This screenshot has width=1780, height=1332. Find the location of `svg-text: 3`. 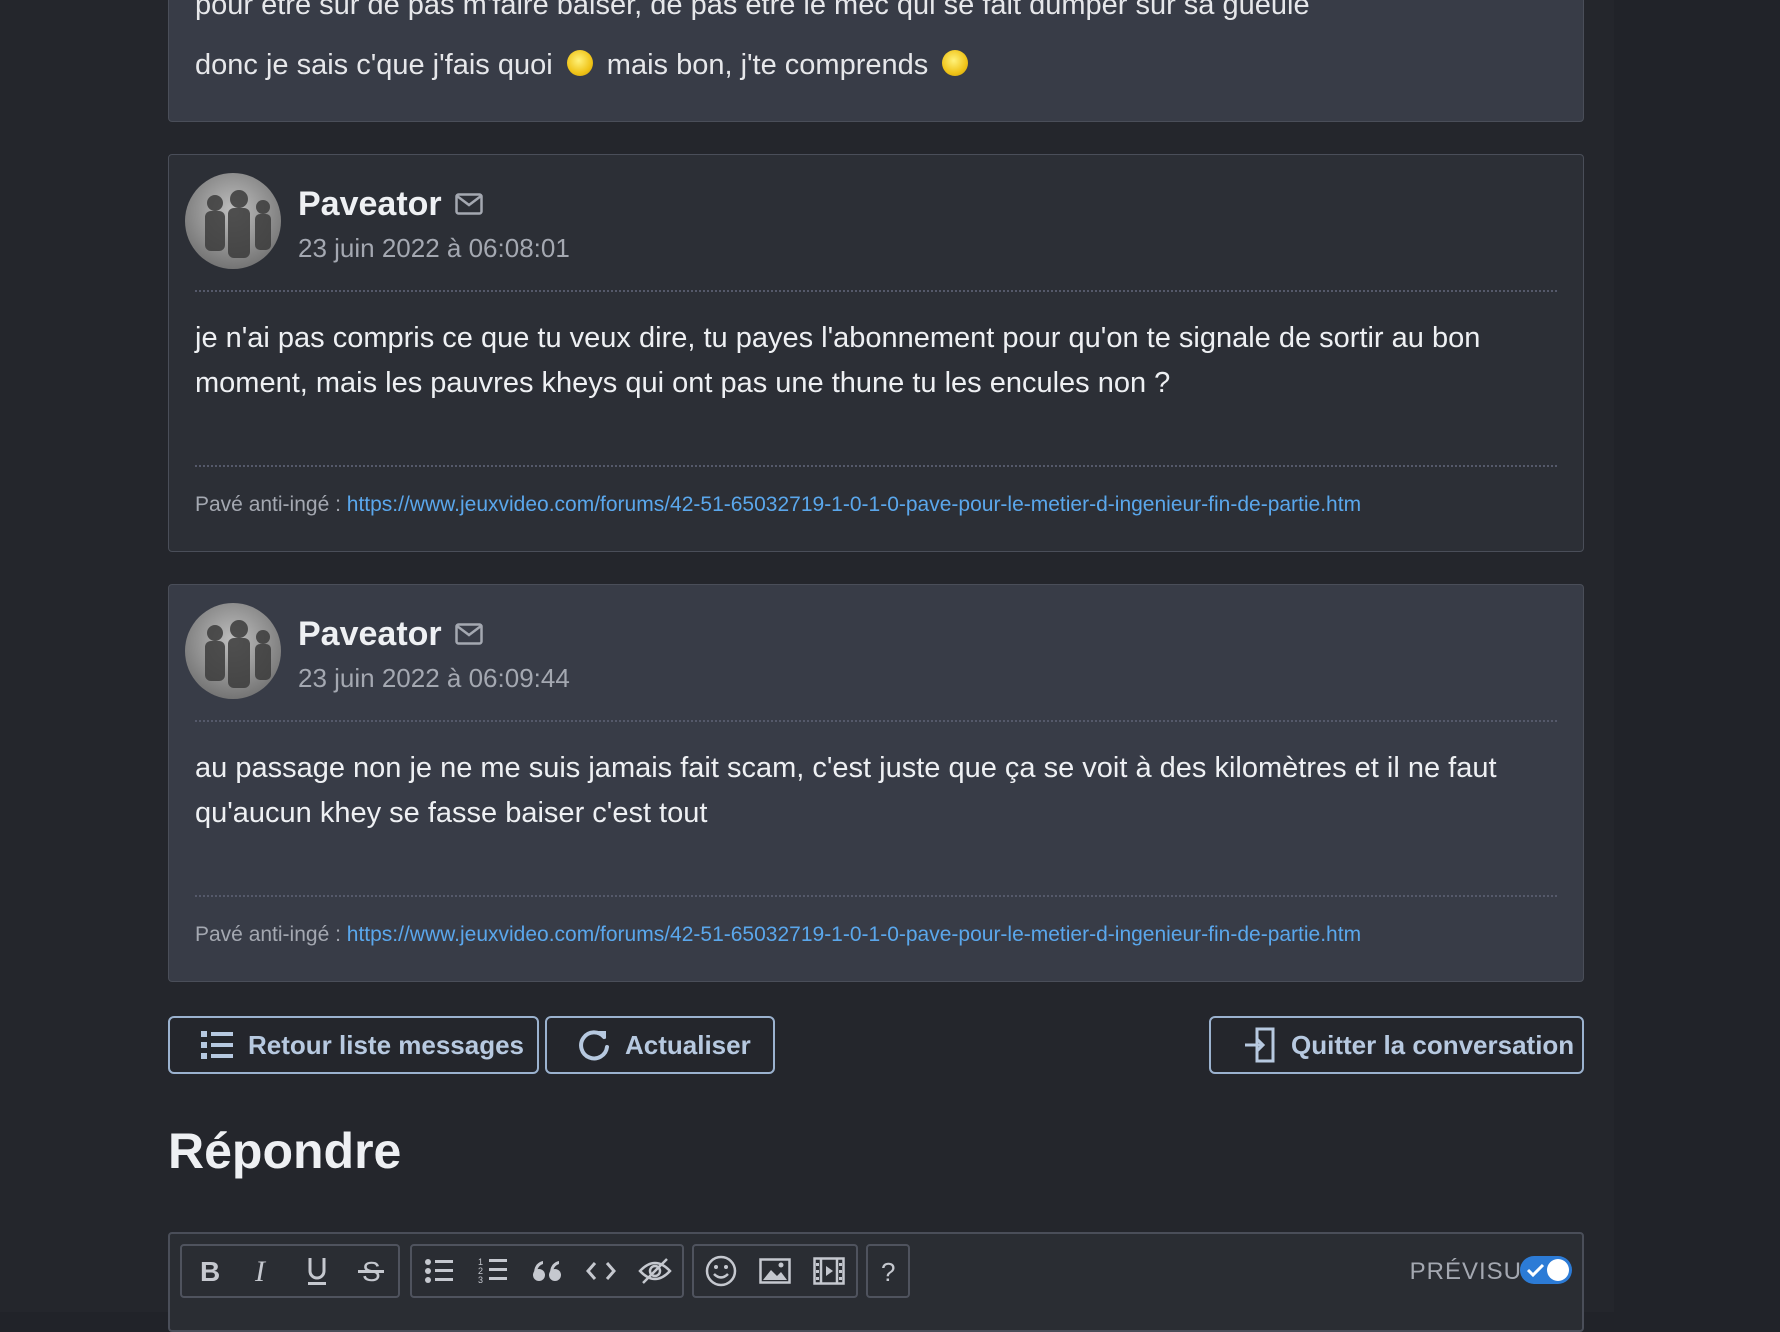

svg-text: 3 is located at coordinates (480, 1280).